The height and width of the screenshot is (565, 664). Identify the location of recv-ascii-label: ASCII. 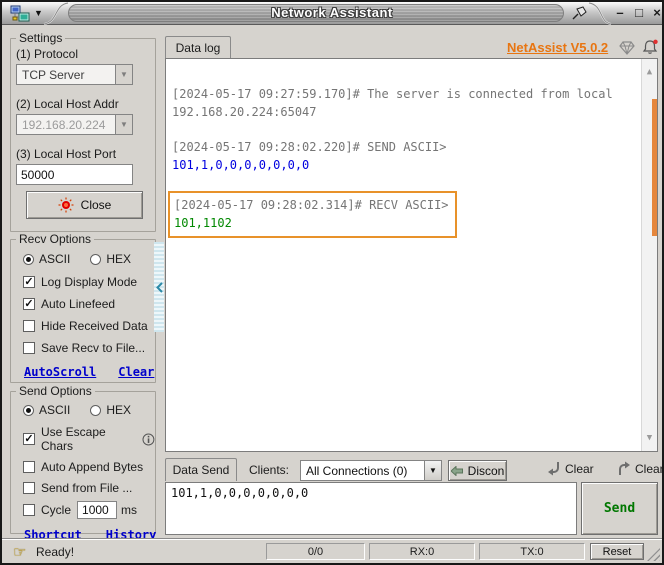
(55, 259).